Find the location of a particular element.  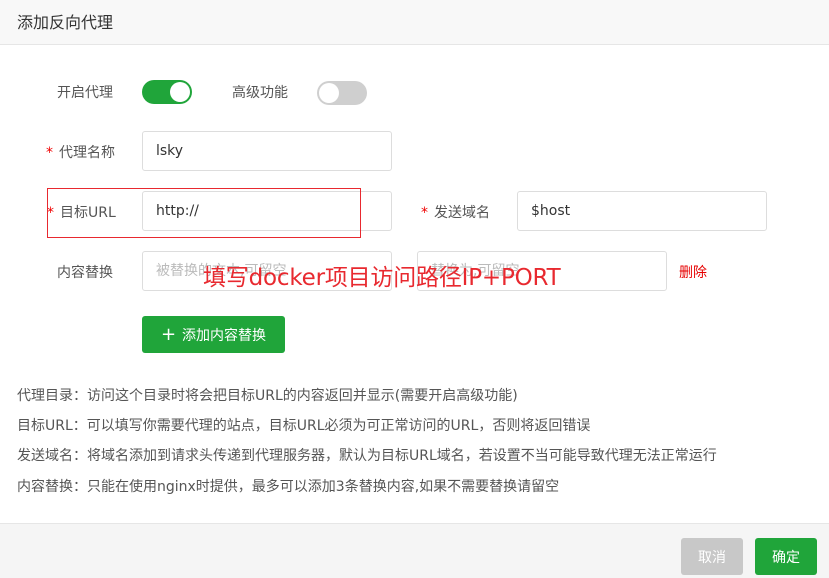

add-content-replace-button: + 添加内容替换 is located at coordinates (213, 334).